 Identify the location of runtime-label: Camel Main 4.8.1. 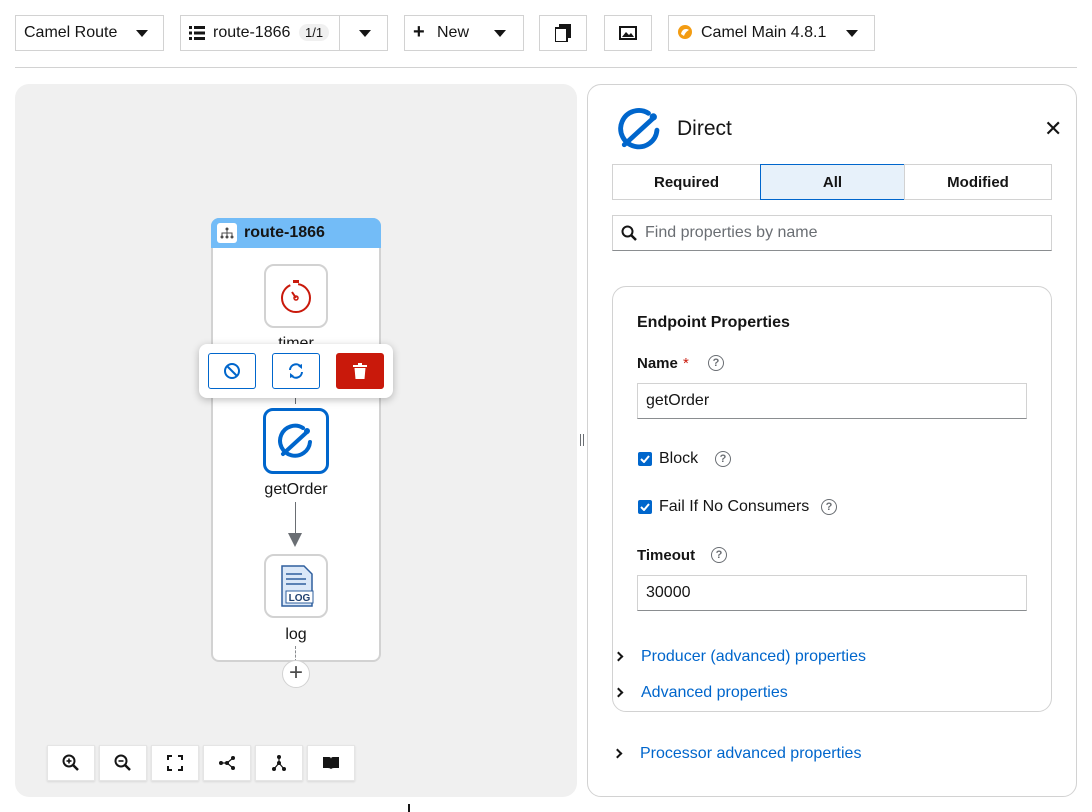
(764, 32).